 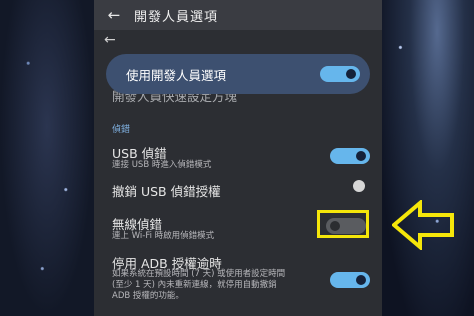 I want to click on section-header-debugging: 偵錯, so click(x=121, y=130).